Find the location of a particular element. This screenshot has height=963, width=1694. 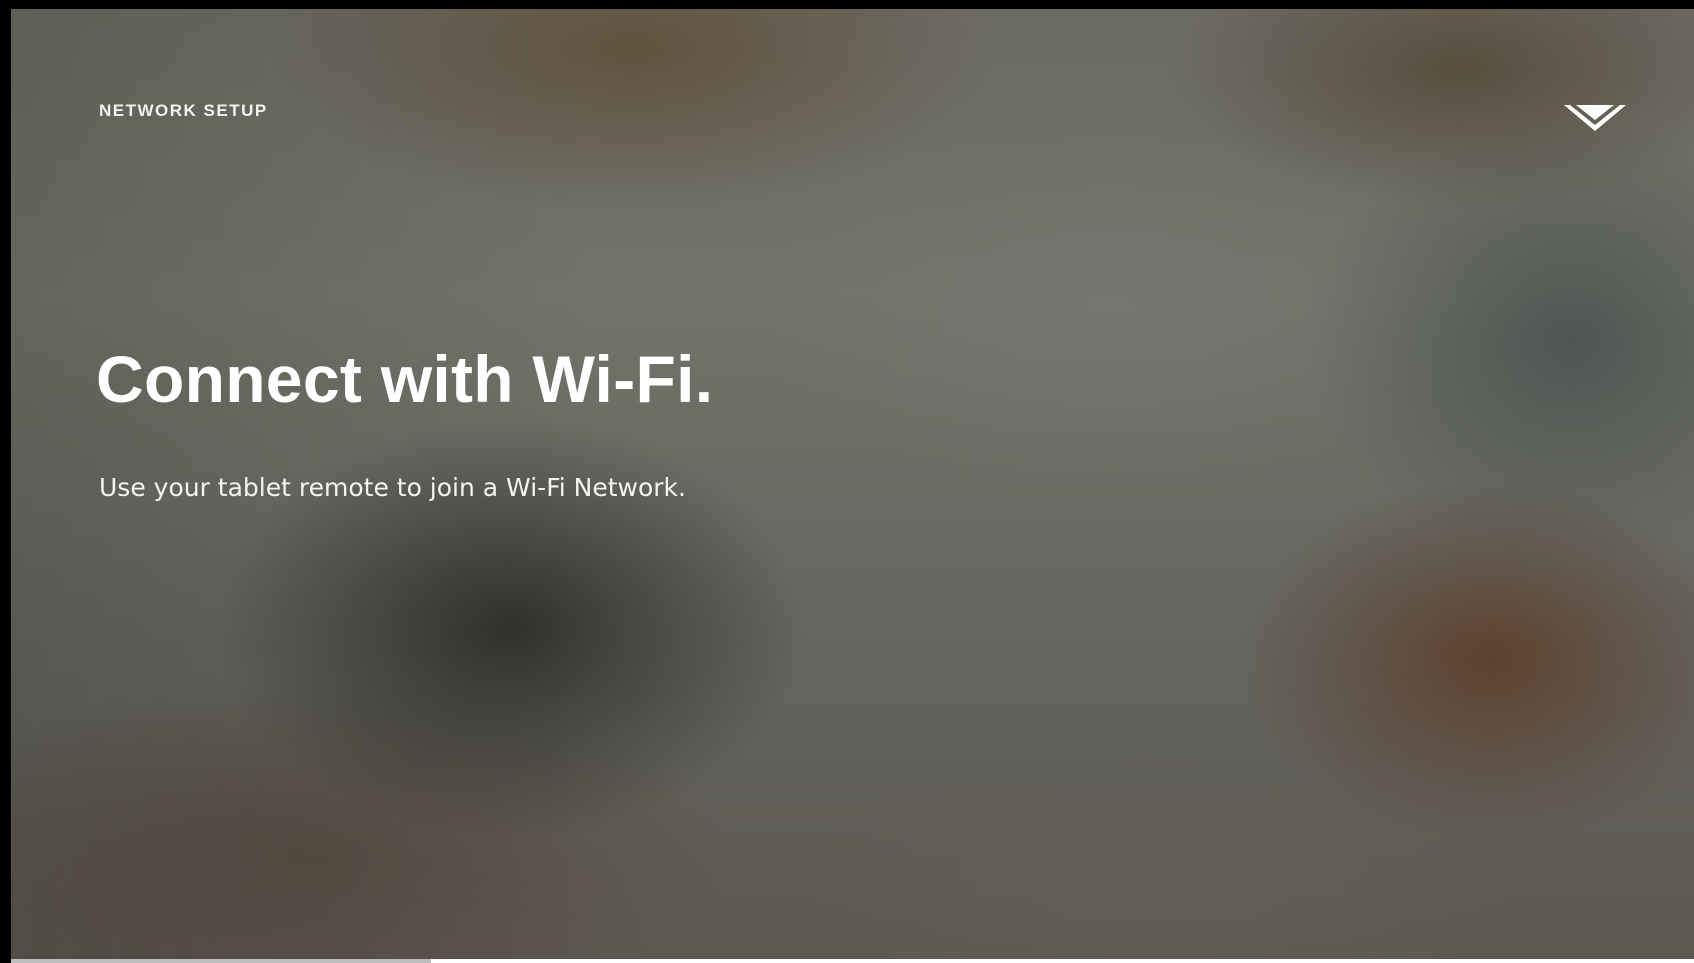

section-label: NETWORK SETUP is located at coordinates (183, 110).